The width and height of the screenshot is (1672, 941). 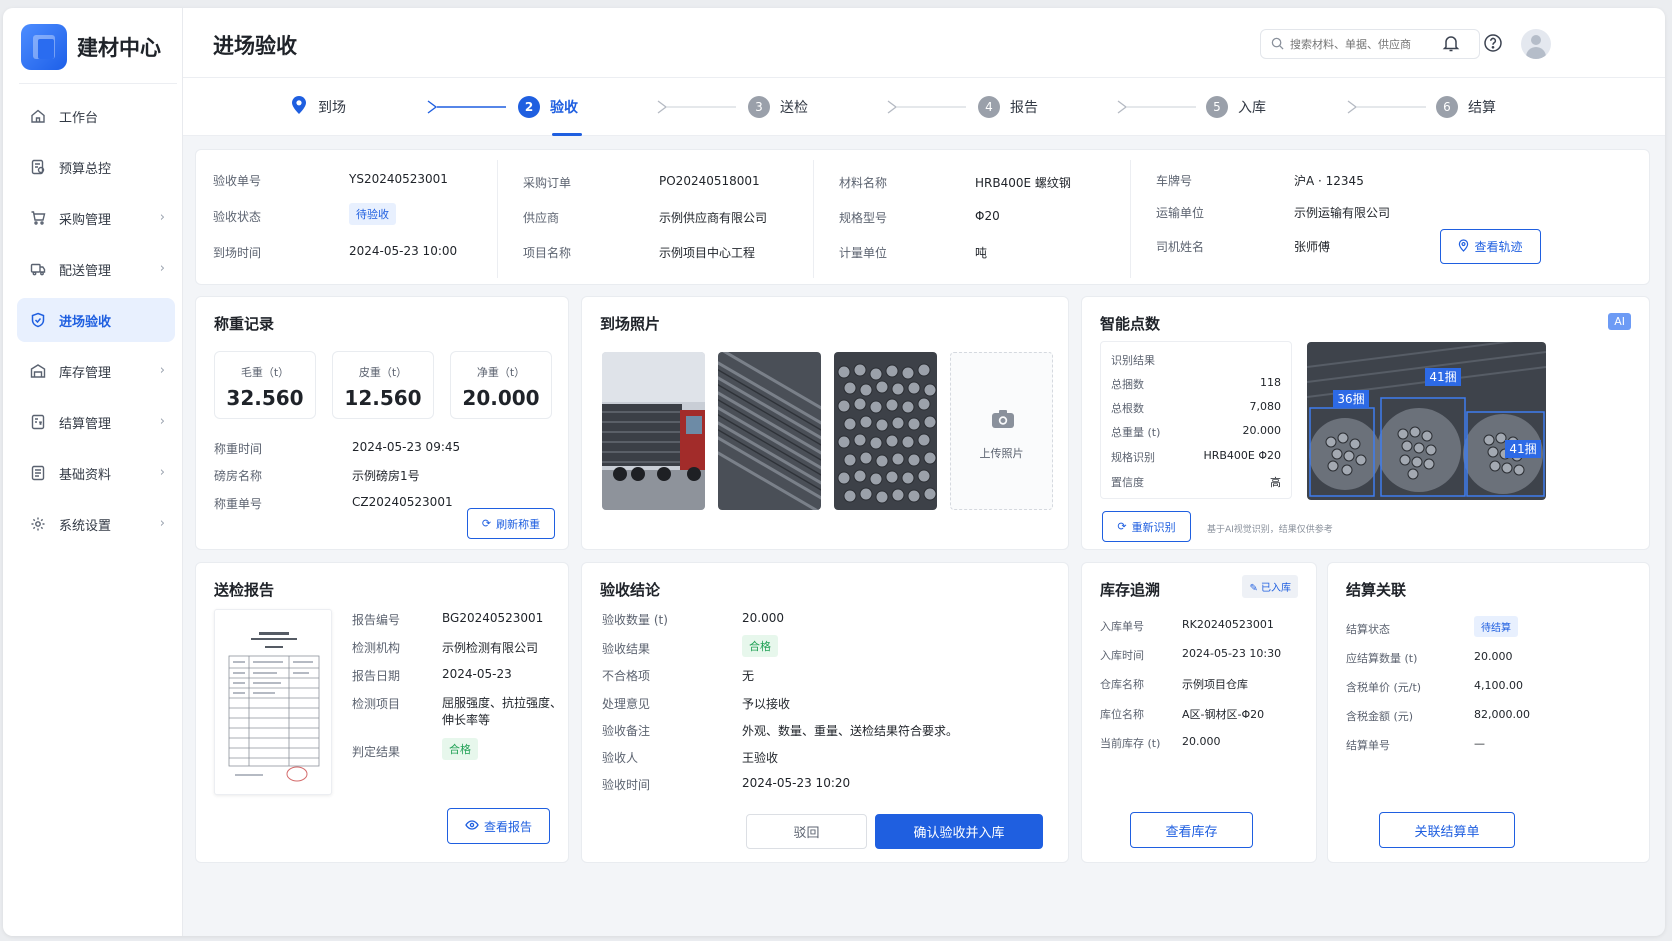 I want to click on sidebar-item-settings: 系统设置 ›, so click(x=96, y=524).